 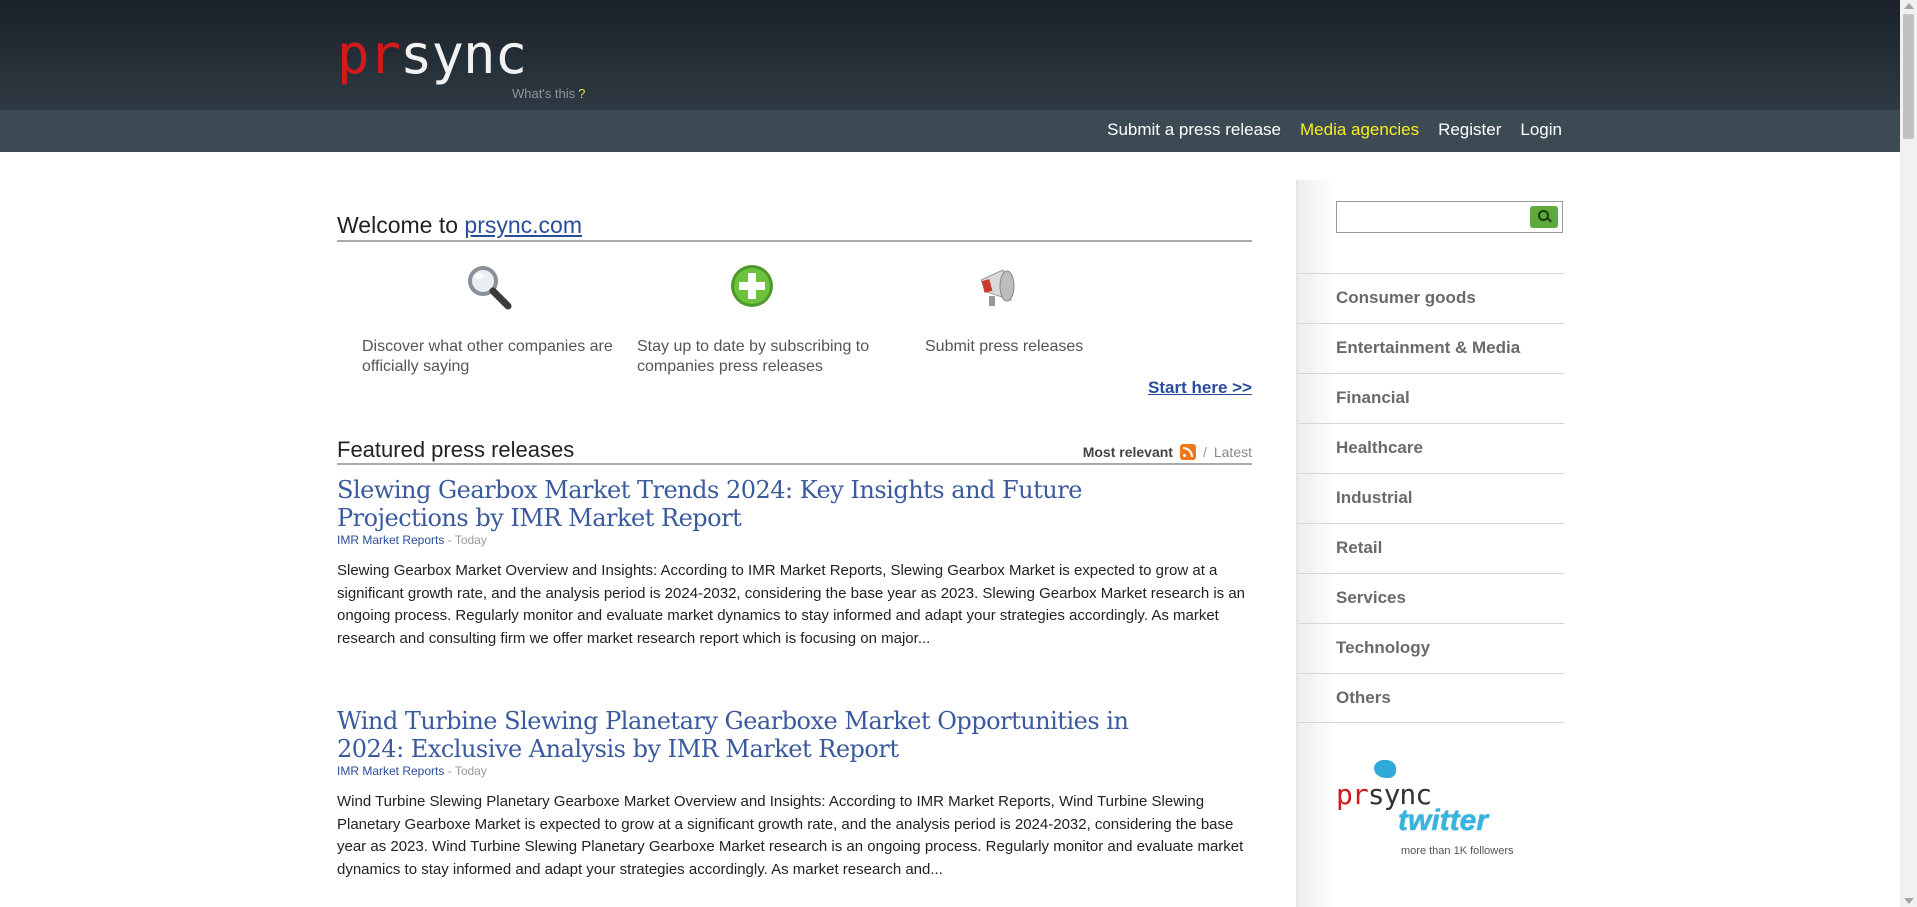 I want to click on search-box, so click(x=1449, y=217).